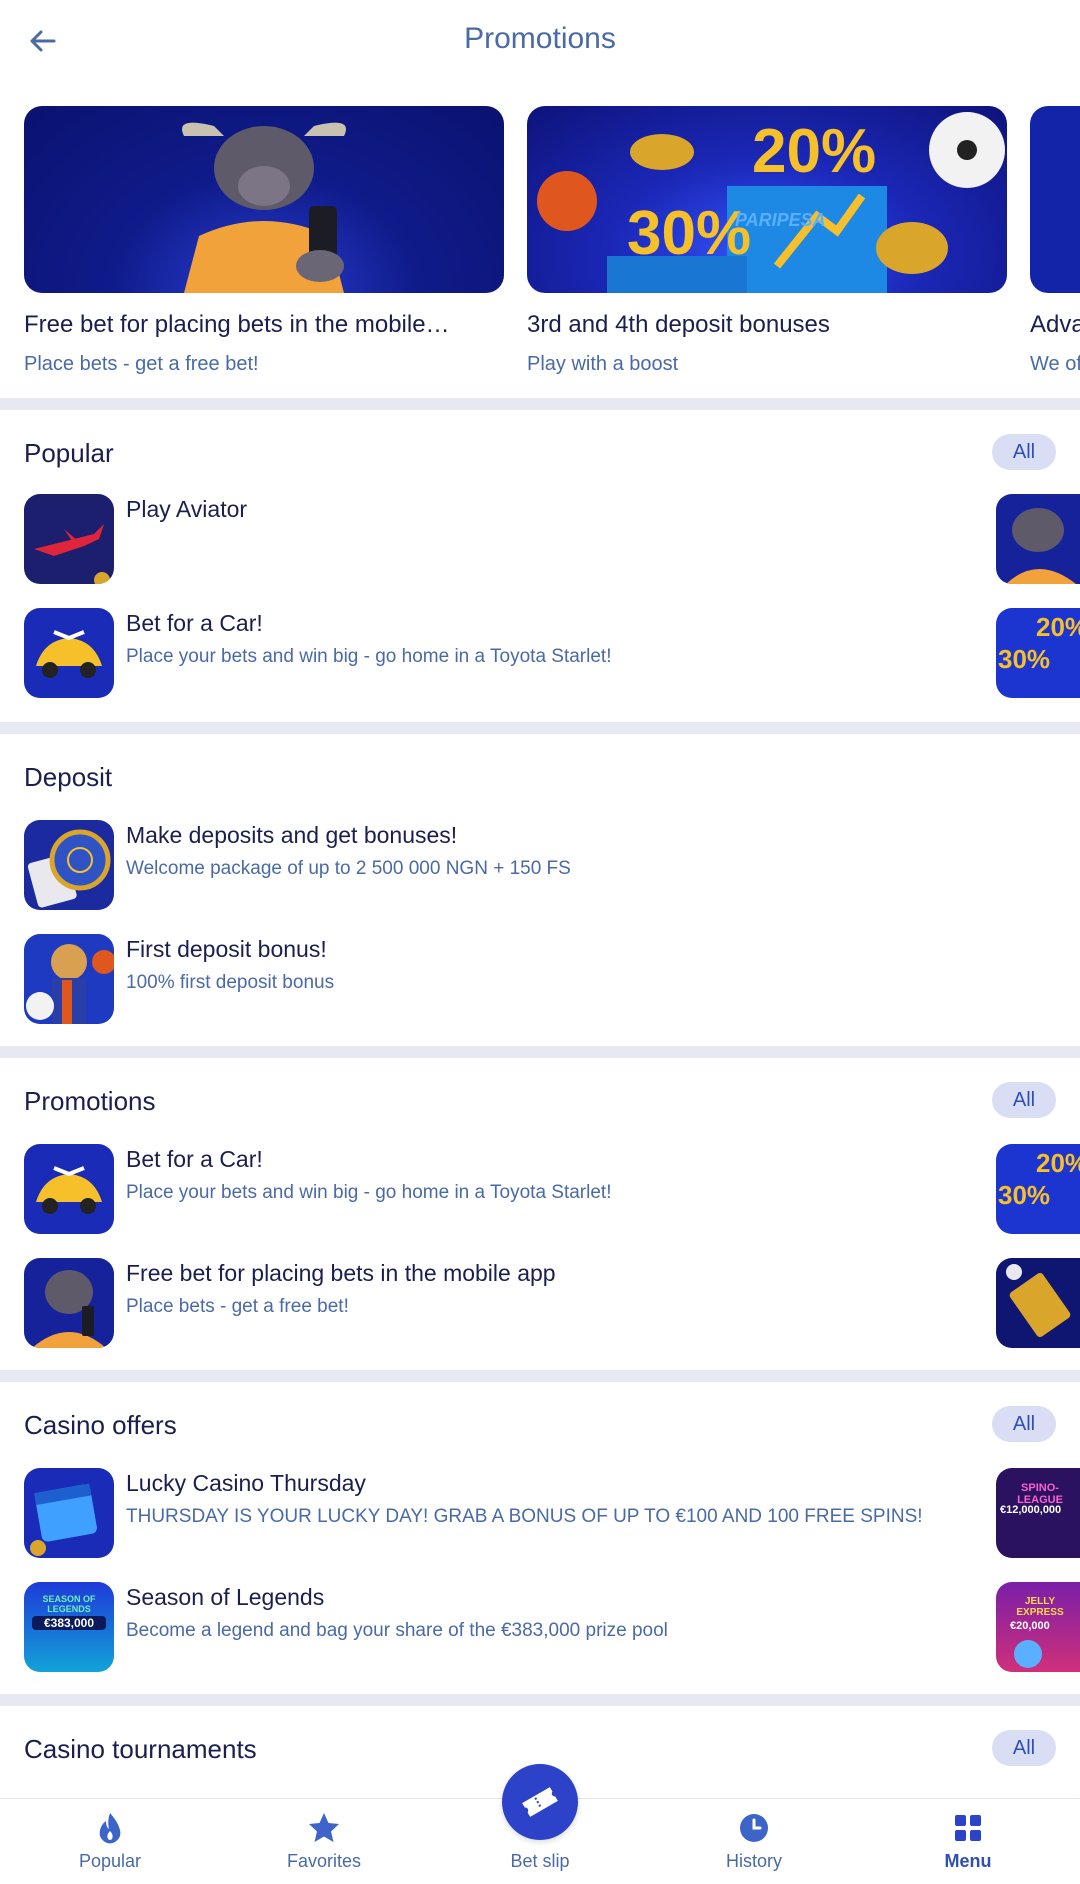  Describe the element at coordinates (110, 1828) in the screenshot. I see `flame-icon` at that location.